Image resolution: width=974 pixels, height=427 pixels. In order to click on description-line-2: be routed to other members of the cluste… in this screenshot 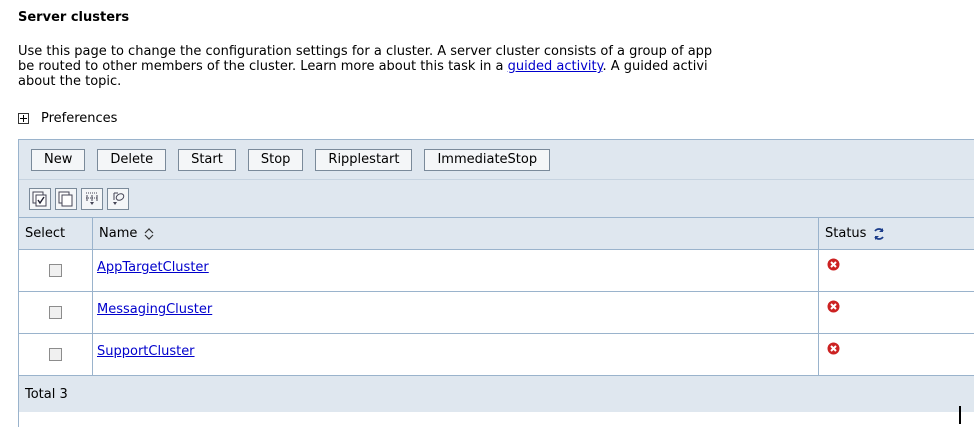, I will do `click(496, 66)`.